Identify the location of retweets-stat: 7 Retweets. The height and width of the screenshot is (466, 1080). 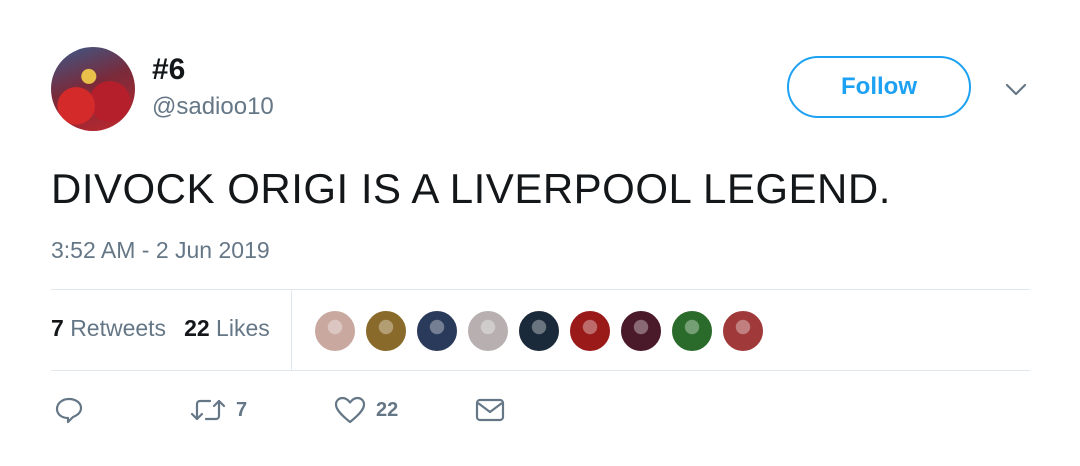
(108, 328).